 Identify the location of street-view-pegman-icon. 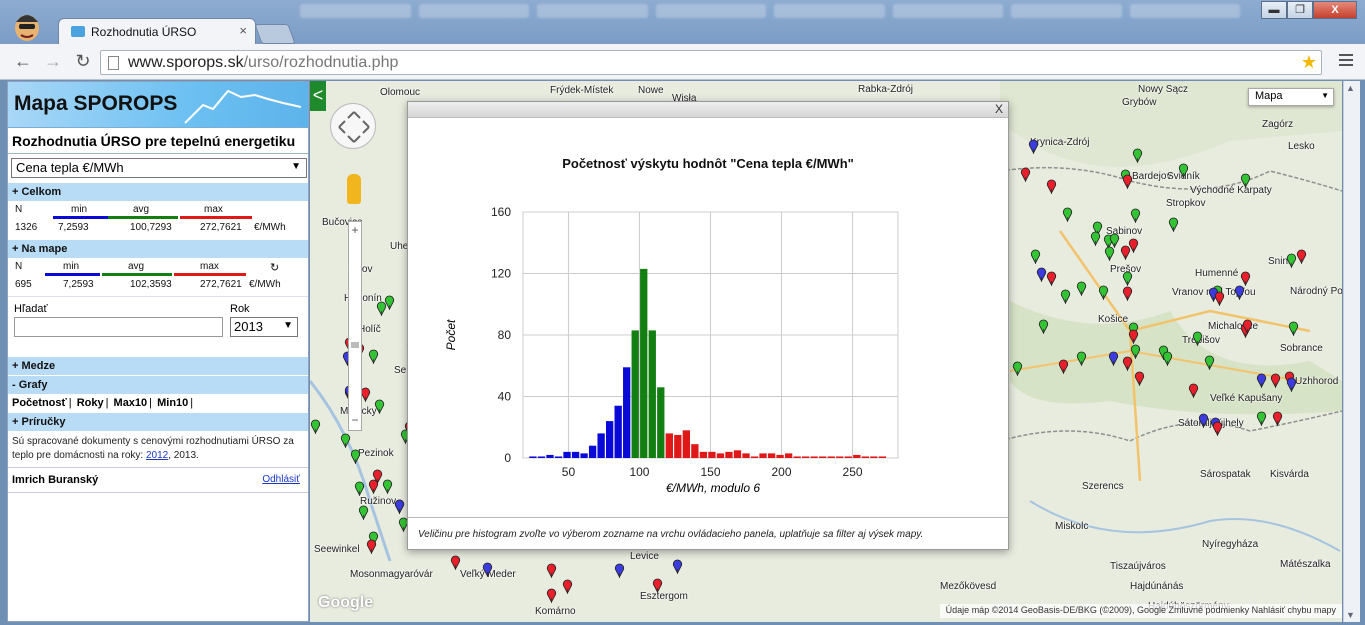
(354, 189).